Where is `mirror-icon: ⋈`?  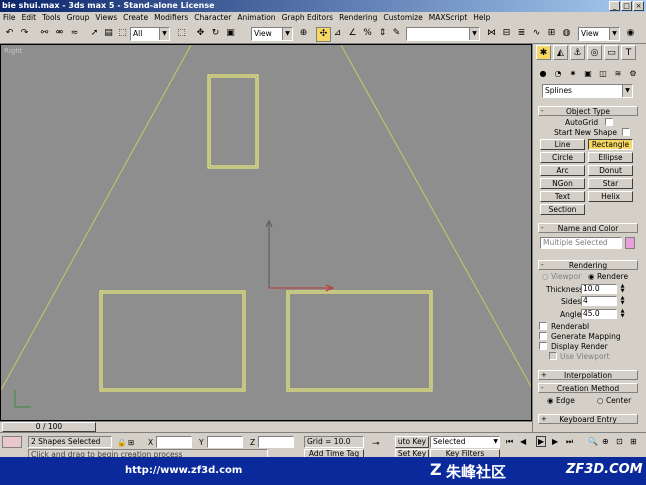
mirror-icon: ⋈ is located at coordinates (491, 33).